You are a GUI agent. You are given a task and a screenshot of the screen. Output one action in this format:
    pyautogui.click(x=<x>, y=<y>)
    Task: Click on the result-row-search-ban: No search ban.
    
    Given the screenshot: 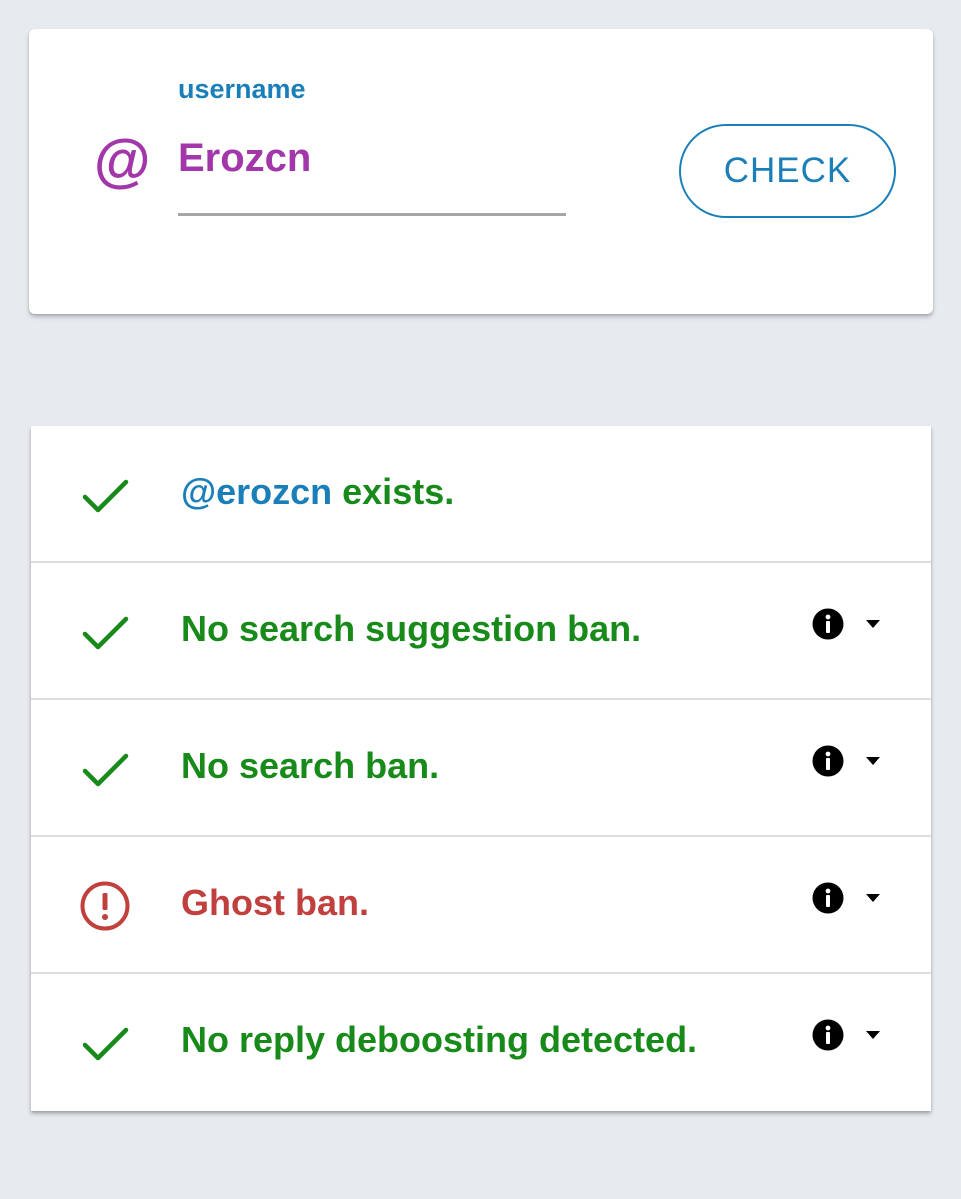 What is the action you would take?
    pyautogui.click(x=481, y=768)
    